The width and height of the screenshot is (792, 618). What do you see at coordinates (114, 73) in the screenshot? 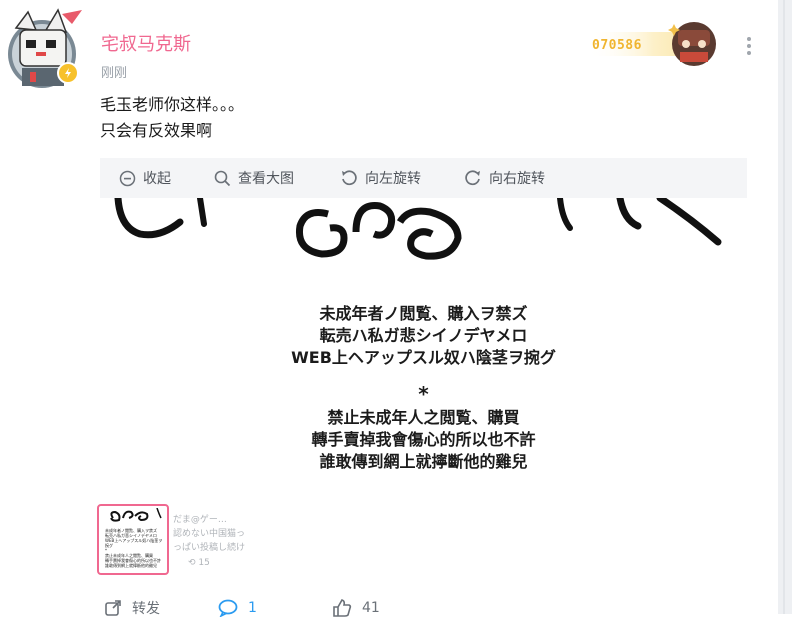
I see `post-timestamp: 刚刚` at bounding box center [114, 73].